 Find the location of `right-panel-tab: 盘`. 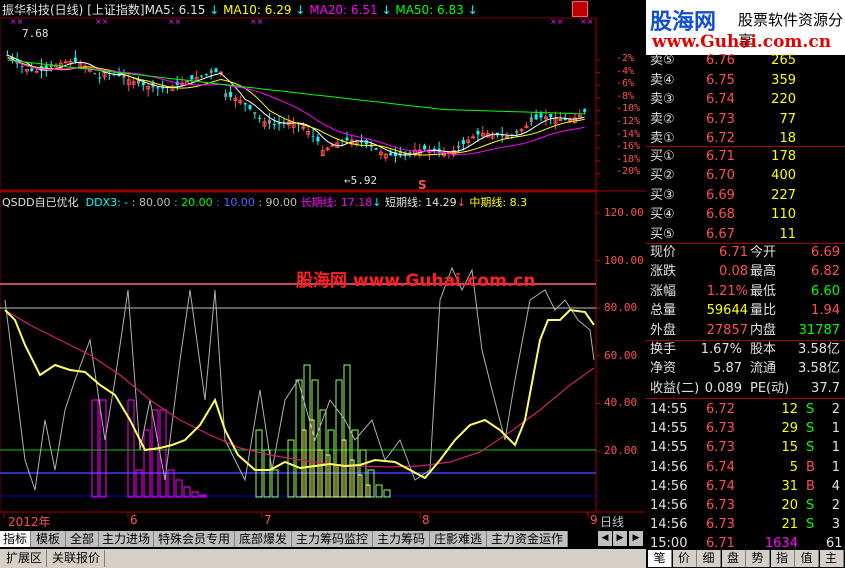

right-panel-tab: 盘 is located at coordinates (733, 558).